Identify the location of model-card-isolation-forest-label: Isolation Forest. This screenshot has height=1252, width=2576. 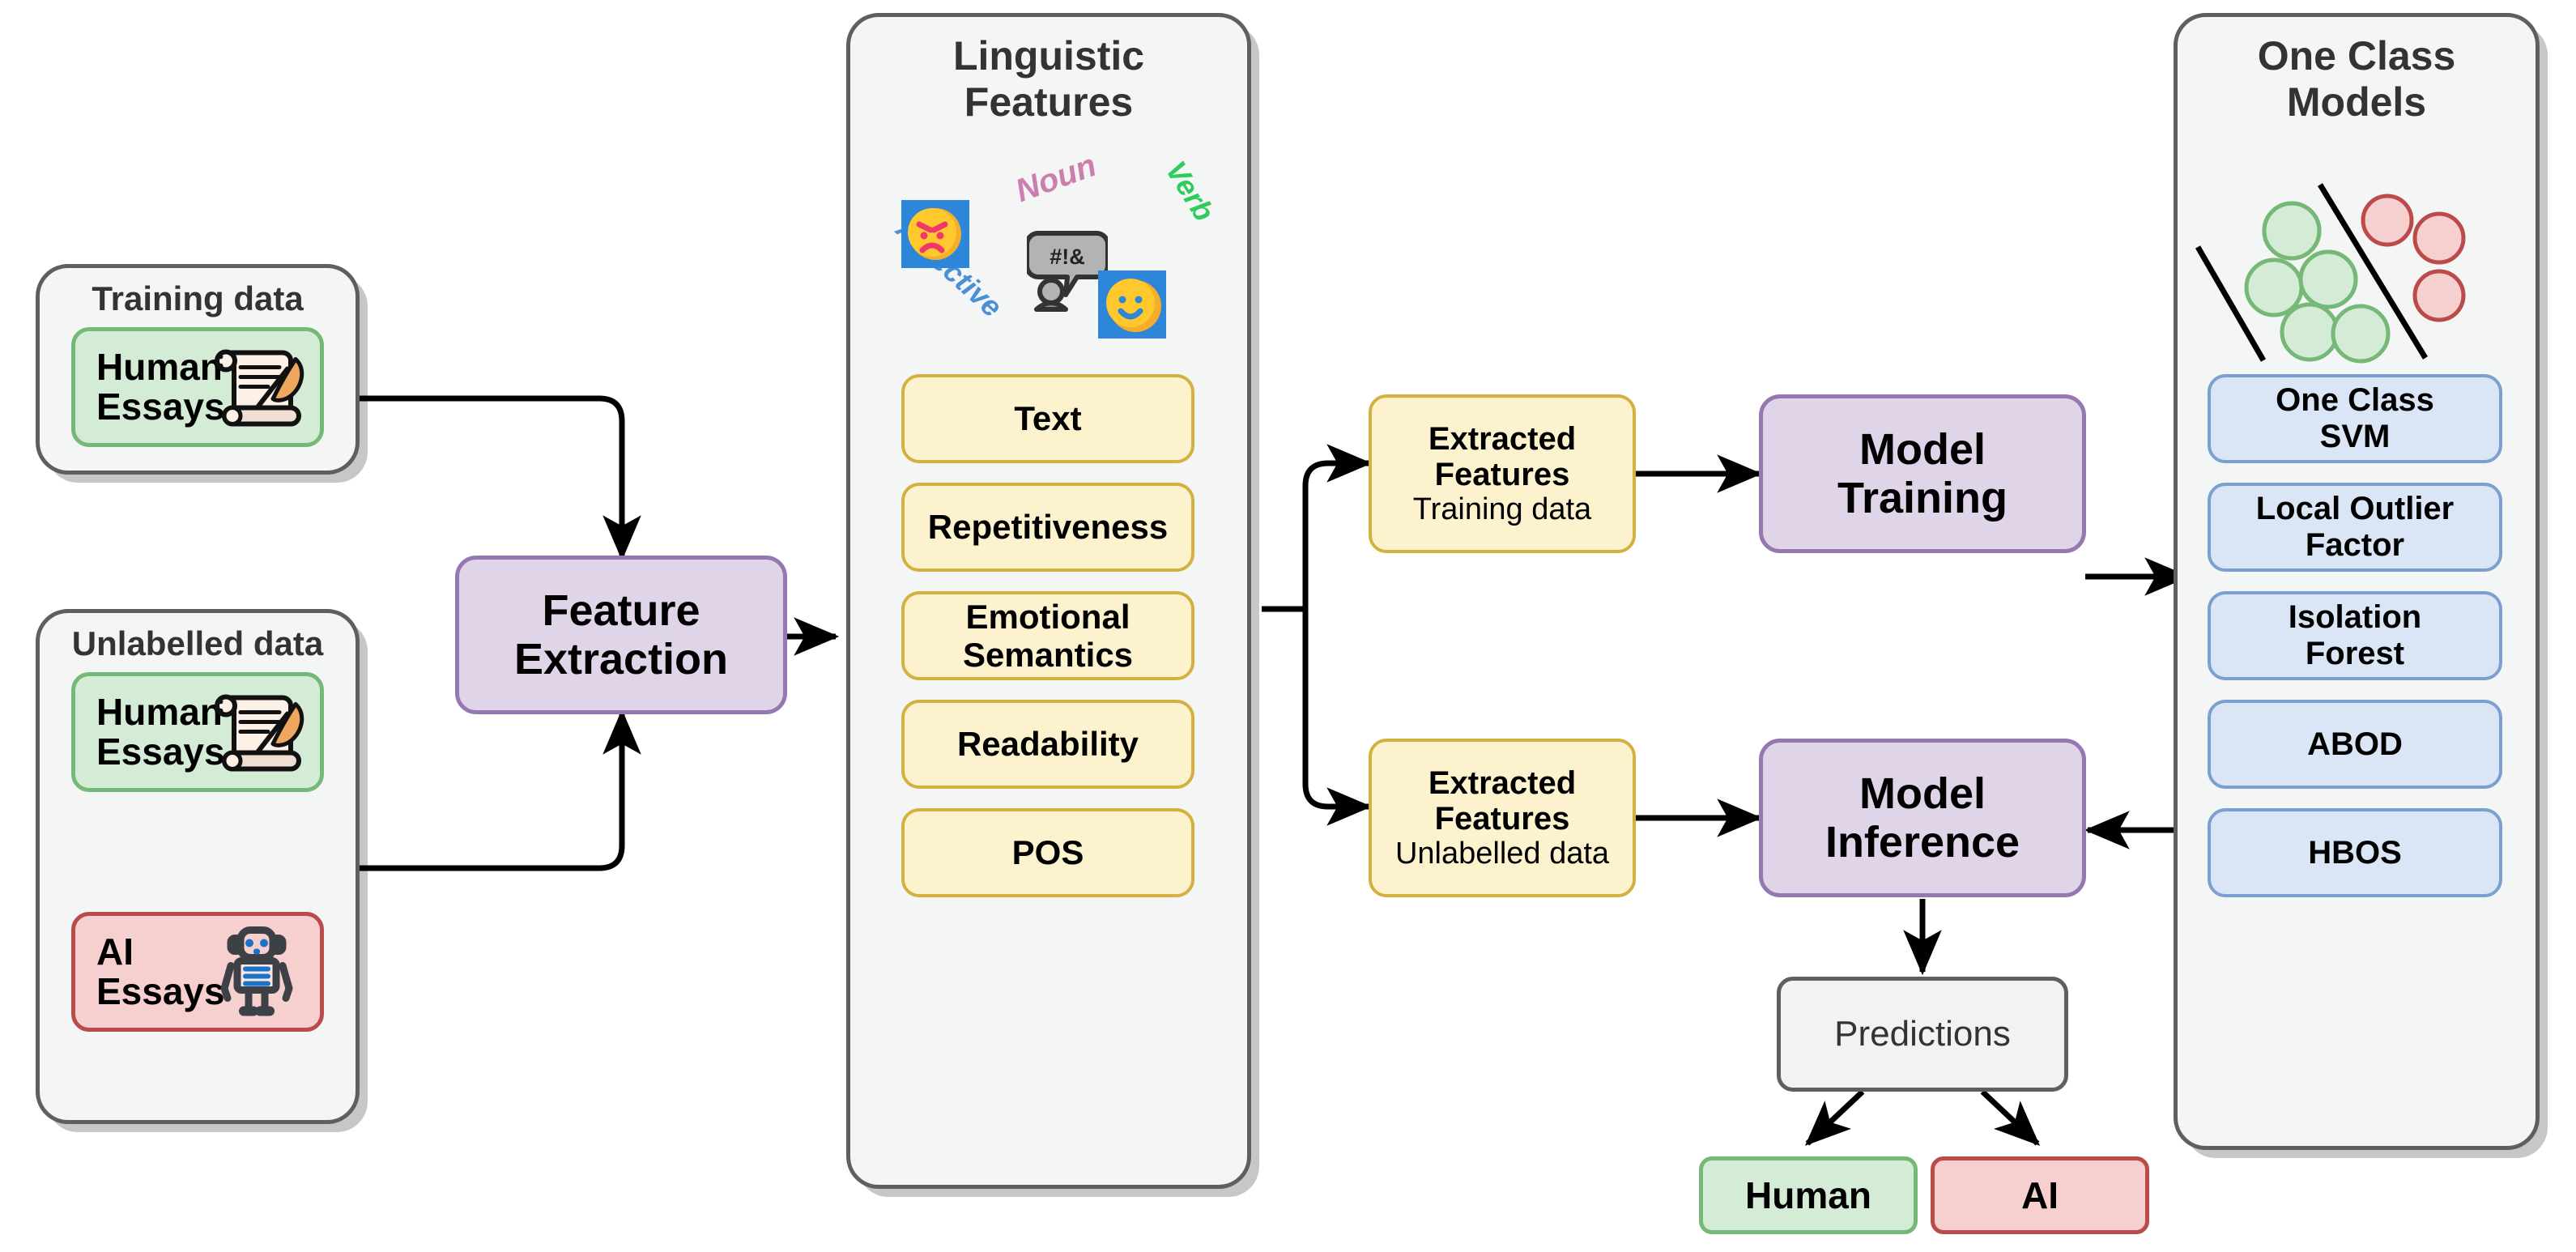
(2355, 635).